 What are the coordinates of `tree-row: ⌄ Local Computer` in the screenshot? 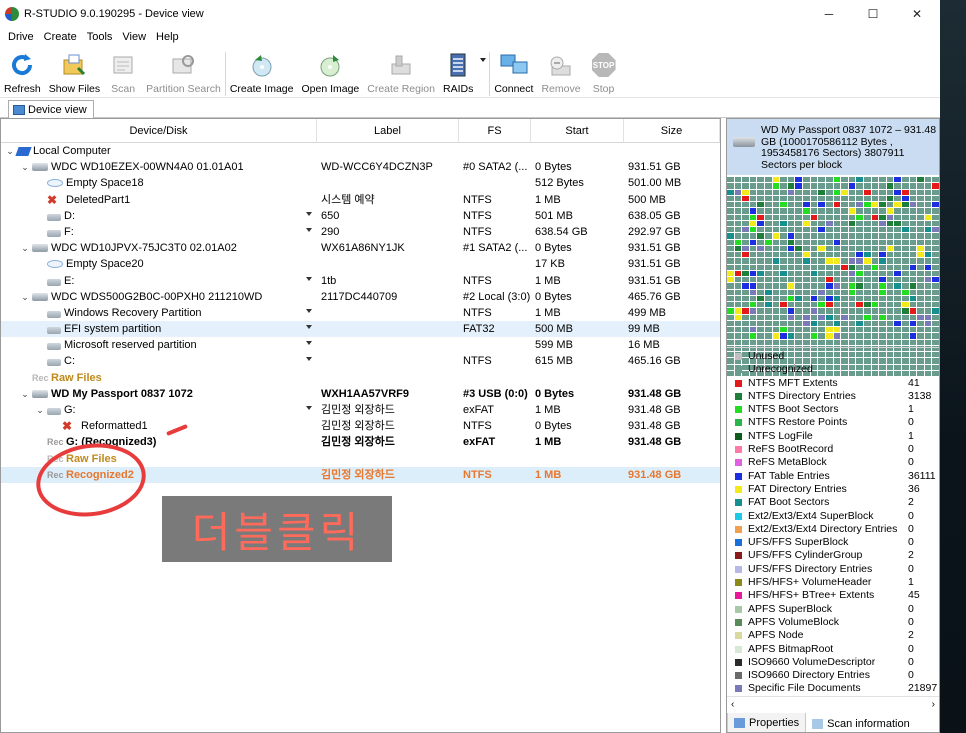 It's located at (360, 151).